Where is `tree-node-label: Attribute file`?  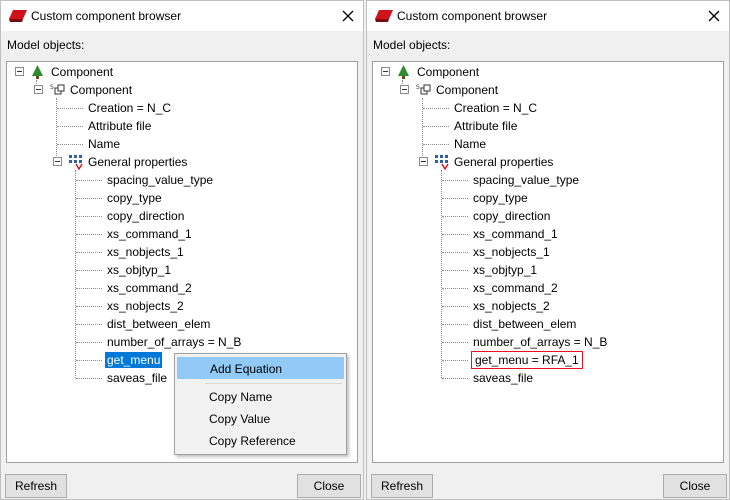 tree-node-label: Attribute file is located at coordinates (120, 126).